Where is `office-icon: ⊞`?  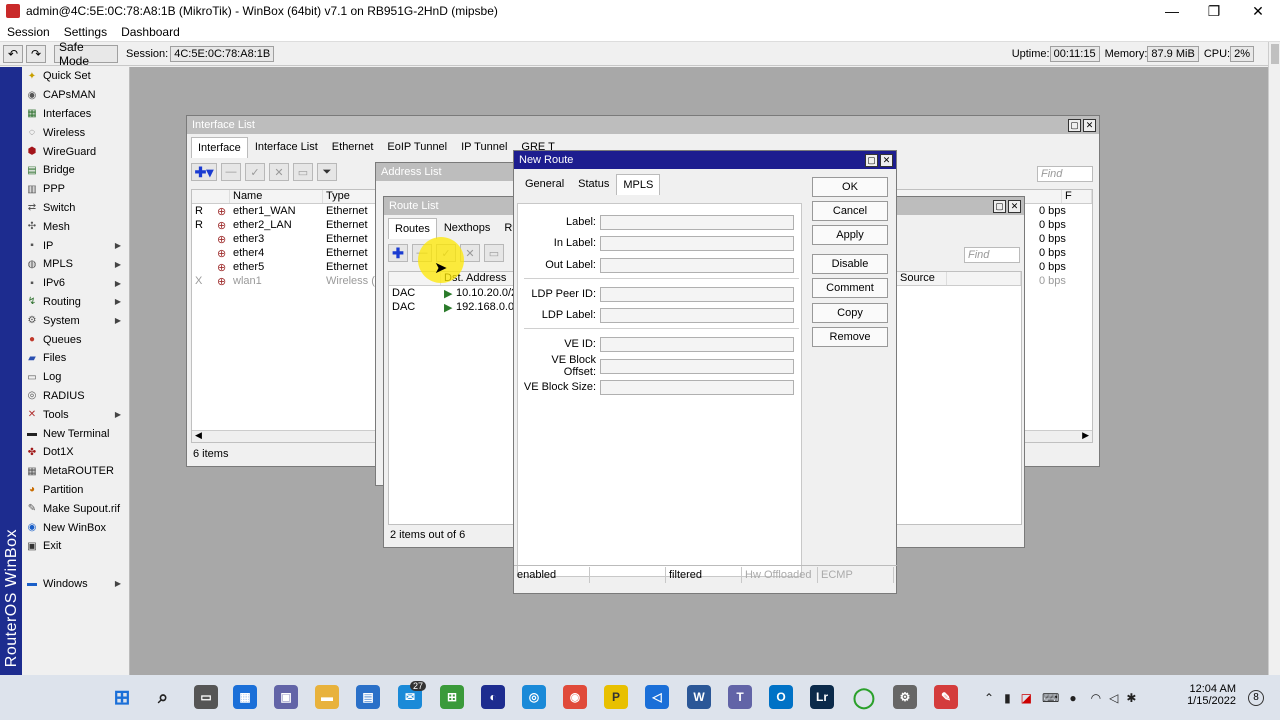
office-icon: ⊞ is located at coordinates (452, 697).